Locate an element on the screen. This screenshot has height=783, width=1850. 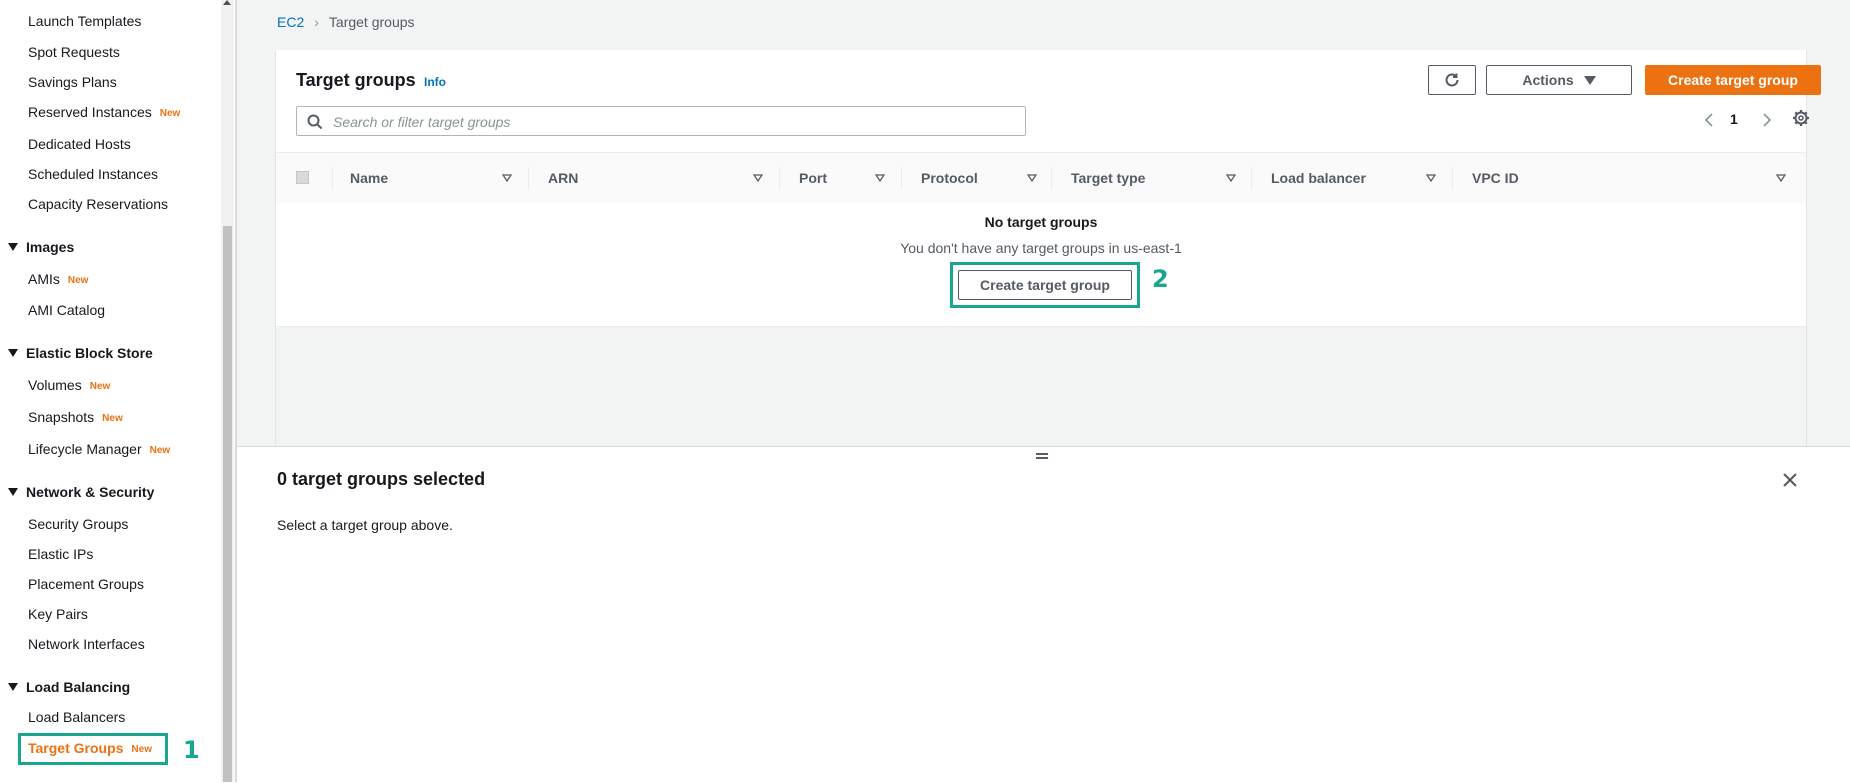
sidebar-section-network-security: Network & Security is located at coordinates (81, 492).